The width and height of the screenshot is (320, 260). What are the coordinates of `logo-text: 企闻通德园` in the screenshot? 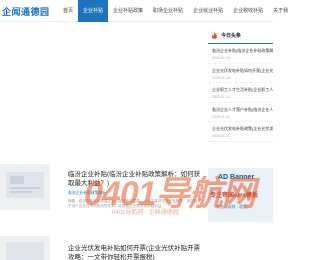 It's located at (26, 11).